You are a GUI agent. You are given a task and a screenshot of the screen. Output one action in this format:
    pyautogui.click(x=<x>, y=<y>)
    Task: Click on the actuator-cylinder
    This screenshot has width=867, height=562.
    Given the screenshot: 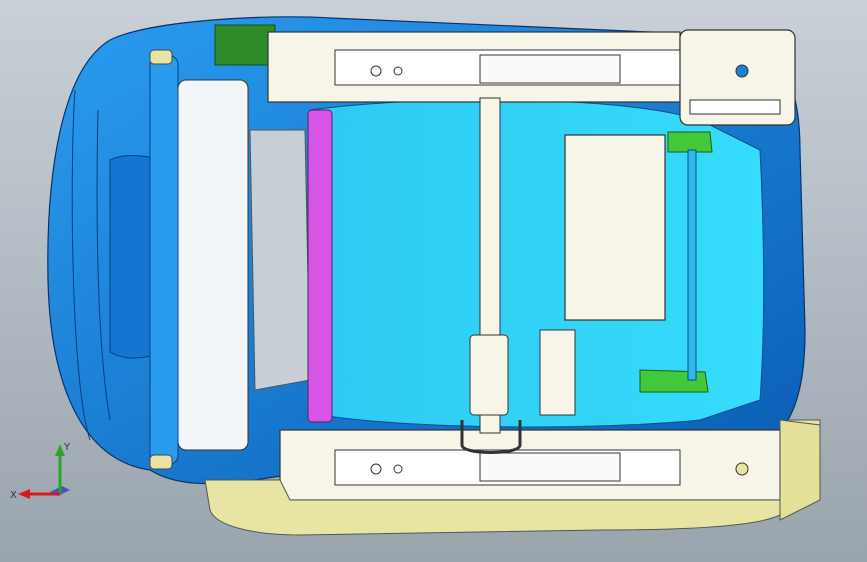 What is the action you would take?
    pyautogui.click(x=489, y=375)
    